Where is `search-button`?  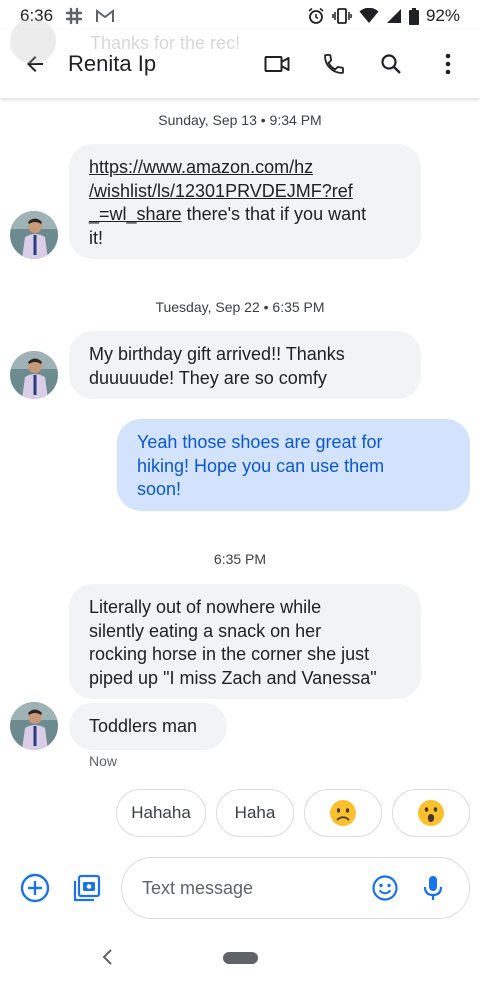 search-button is located at coordinates (391, 64).